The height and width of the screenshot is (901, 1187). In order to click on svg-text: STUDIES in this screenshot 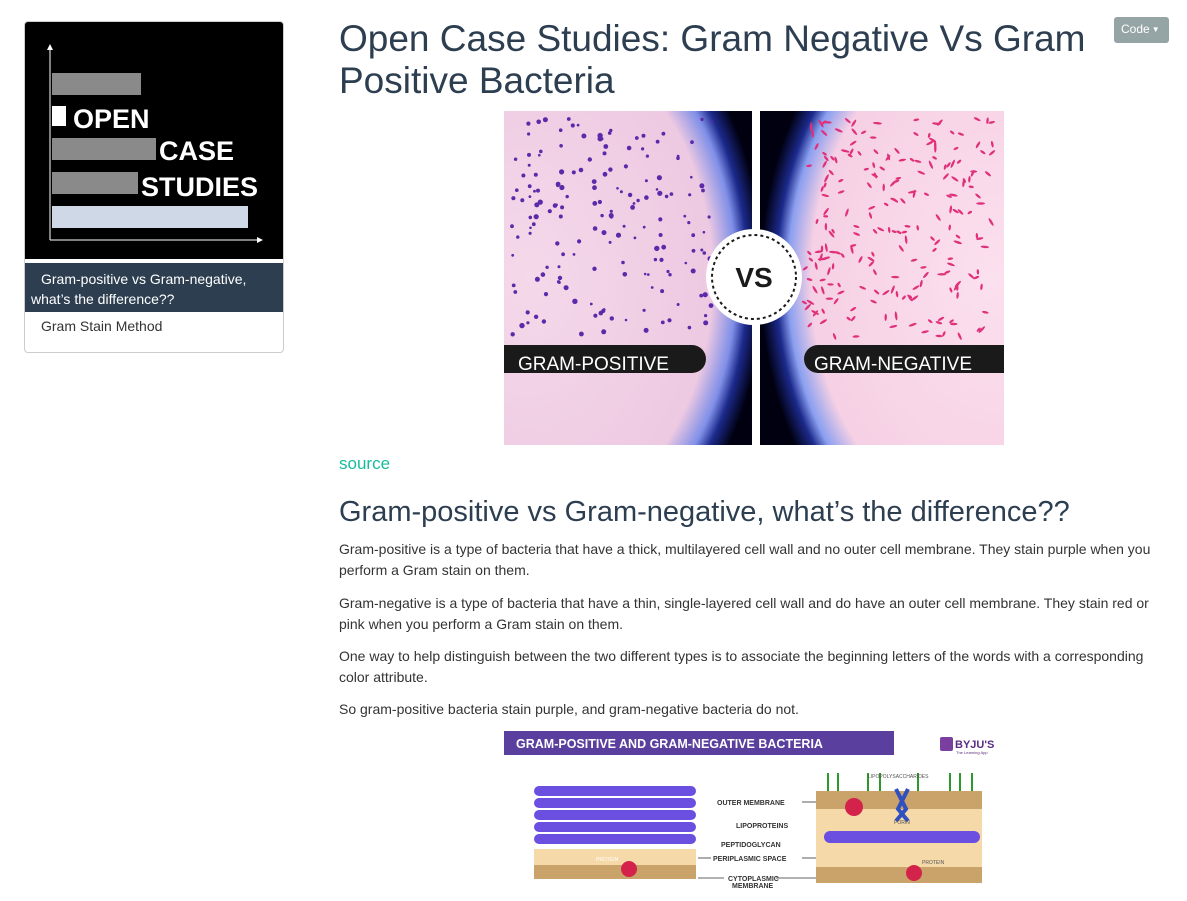, I will do `click(199, 187)`.